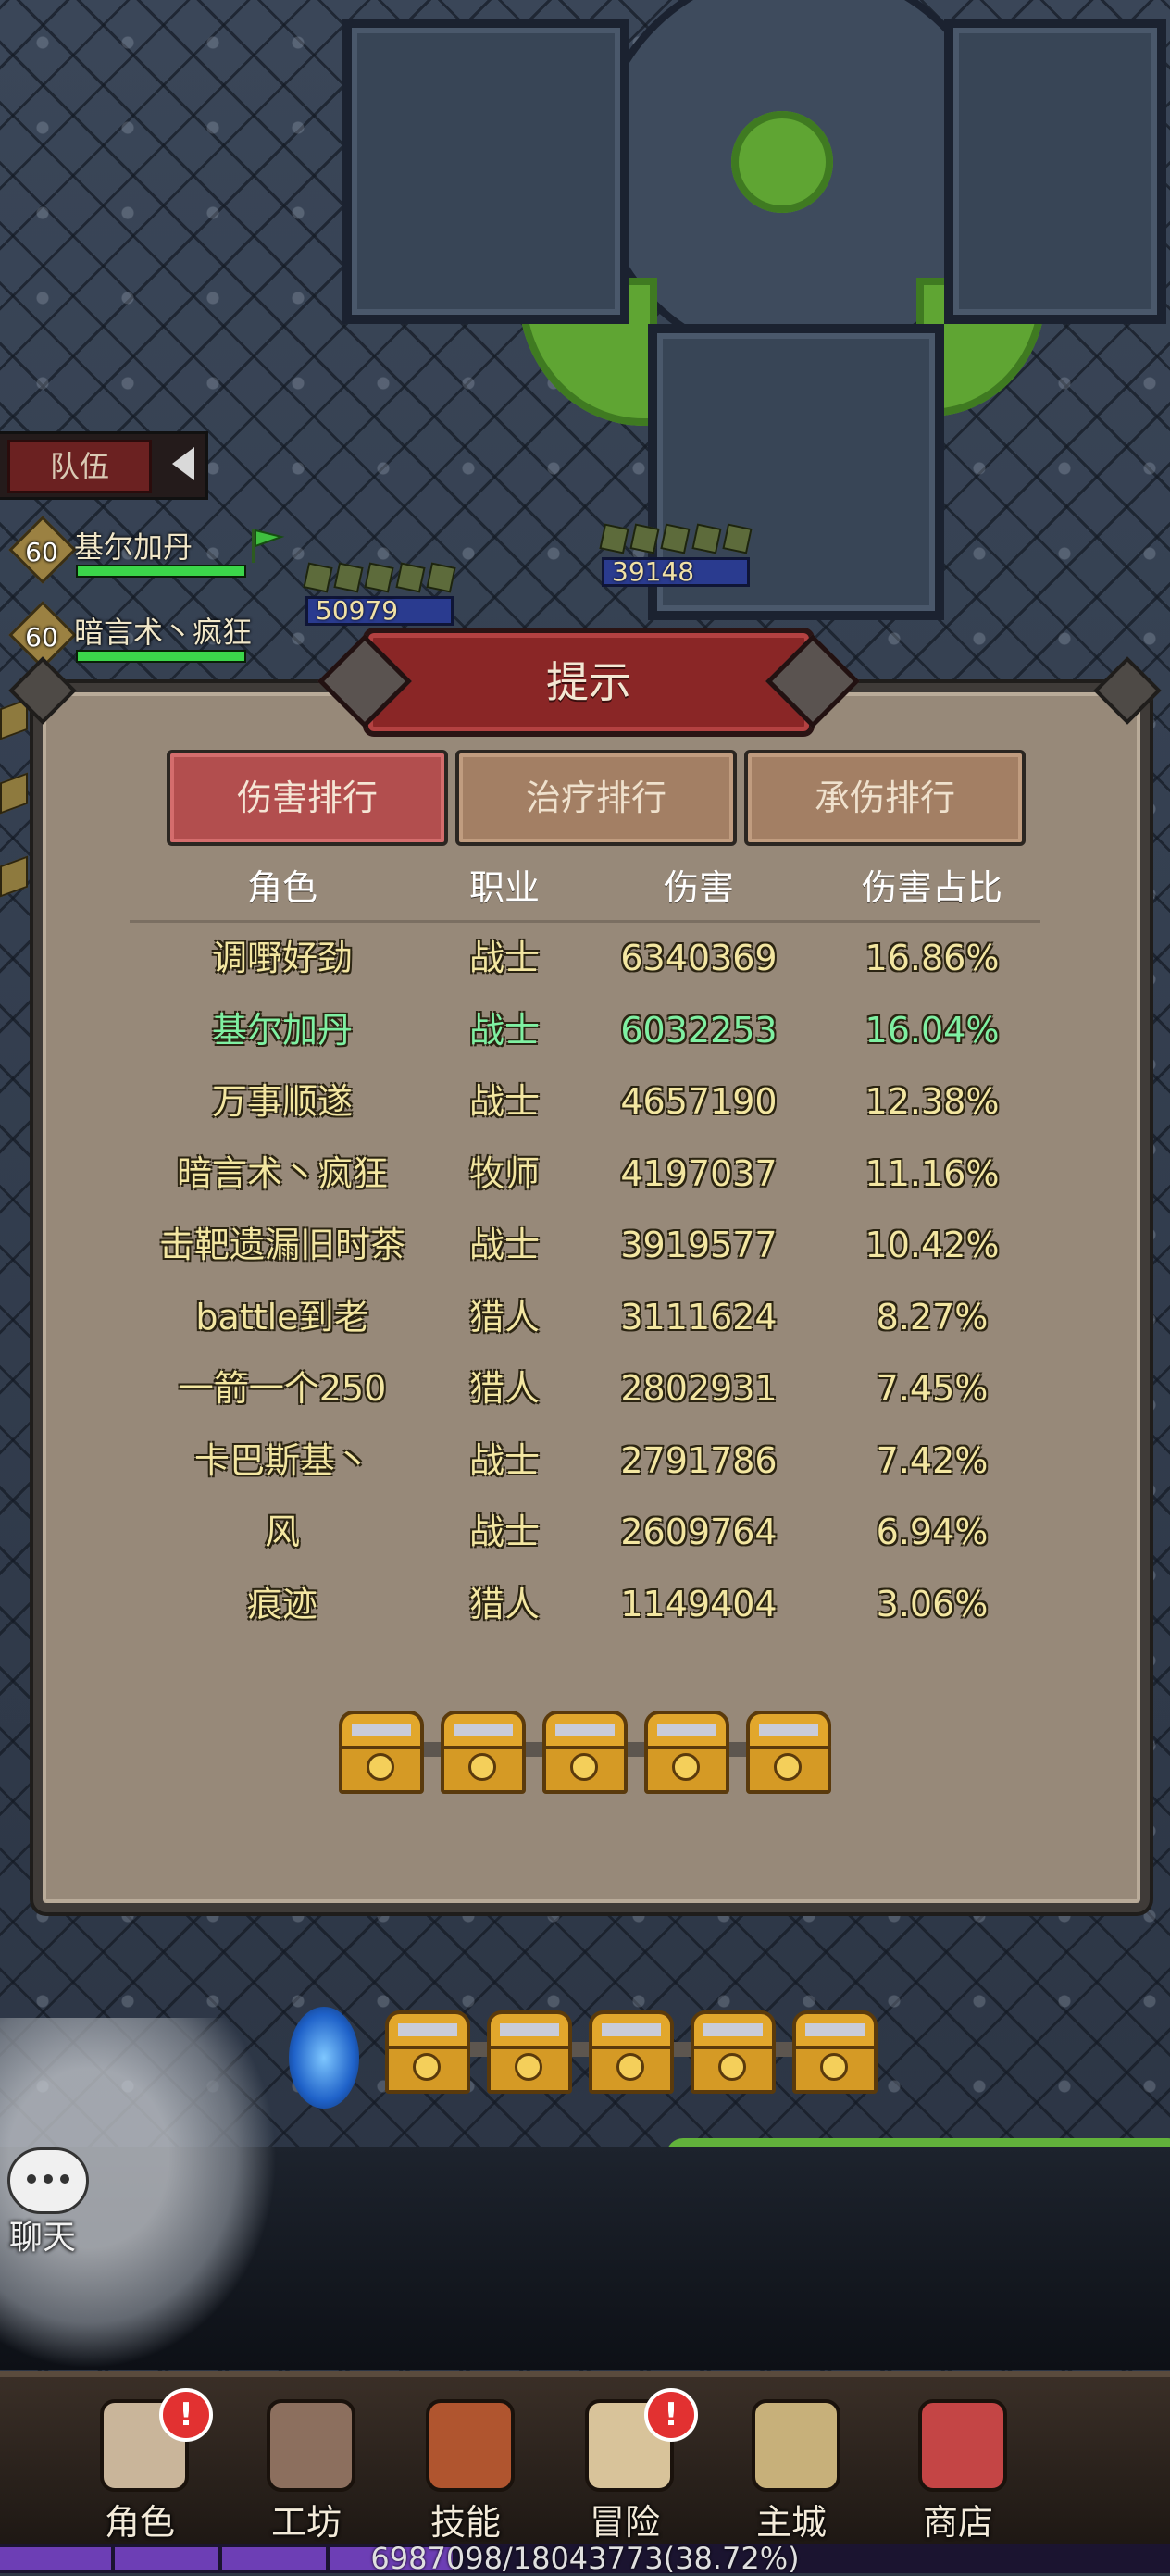  Describe the element at coordinates (932, 1245) in the screenshot. I see `damage-share: 10.42%` at that location.